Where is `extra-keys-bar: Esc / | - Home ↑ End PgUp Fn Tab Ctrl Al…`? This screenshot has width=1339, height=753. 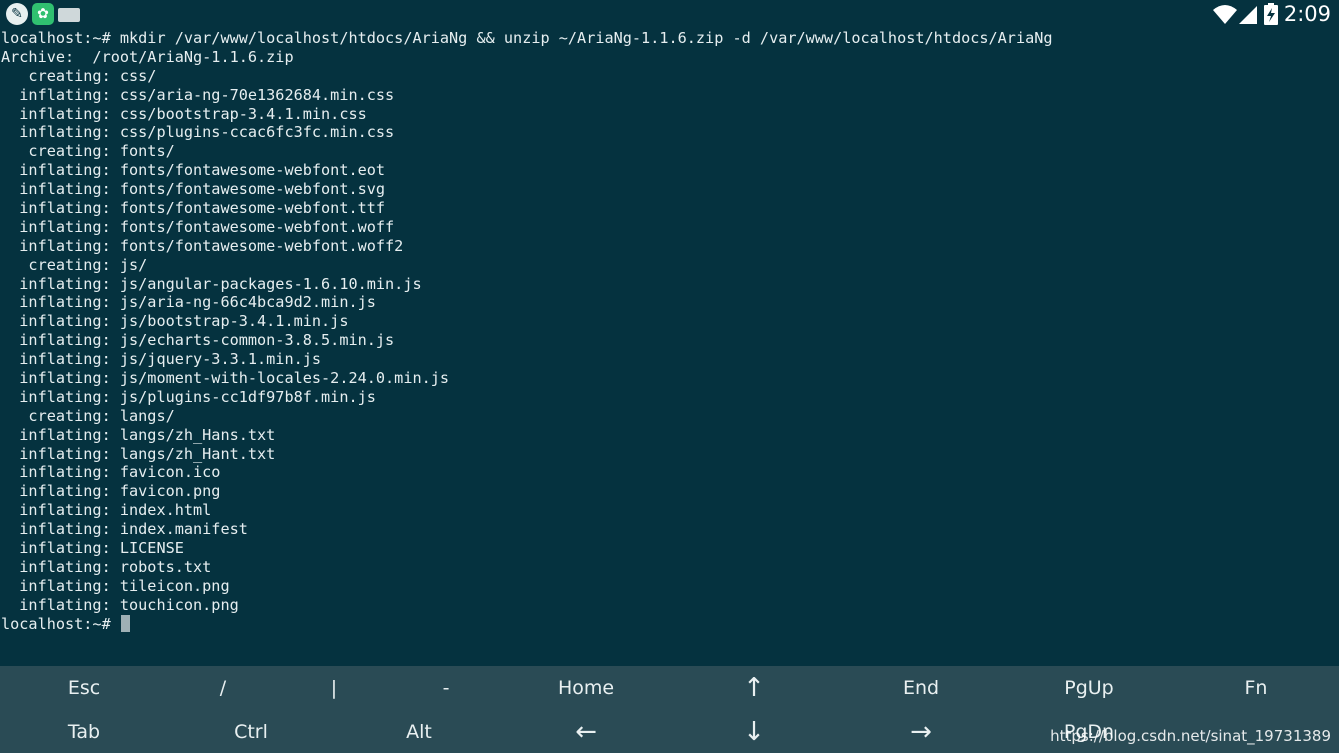
extra-keys-bar: Esc / | - Home ↑ End PgUp Fn Tab Ctrl Al… is located at coordinates (669, 709).